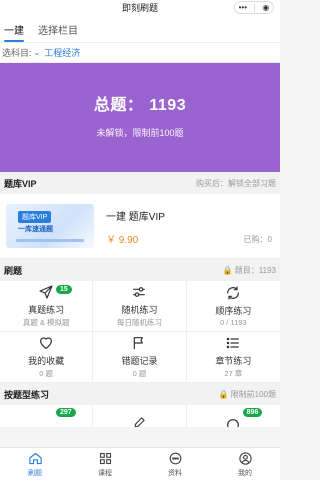  Describe the element at coordinates (232, 423) in the screenshot. I see `circle-icon` at that location.